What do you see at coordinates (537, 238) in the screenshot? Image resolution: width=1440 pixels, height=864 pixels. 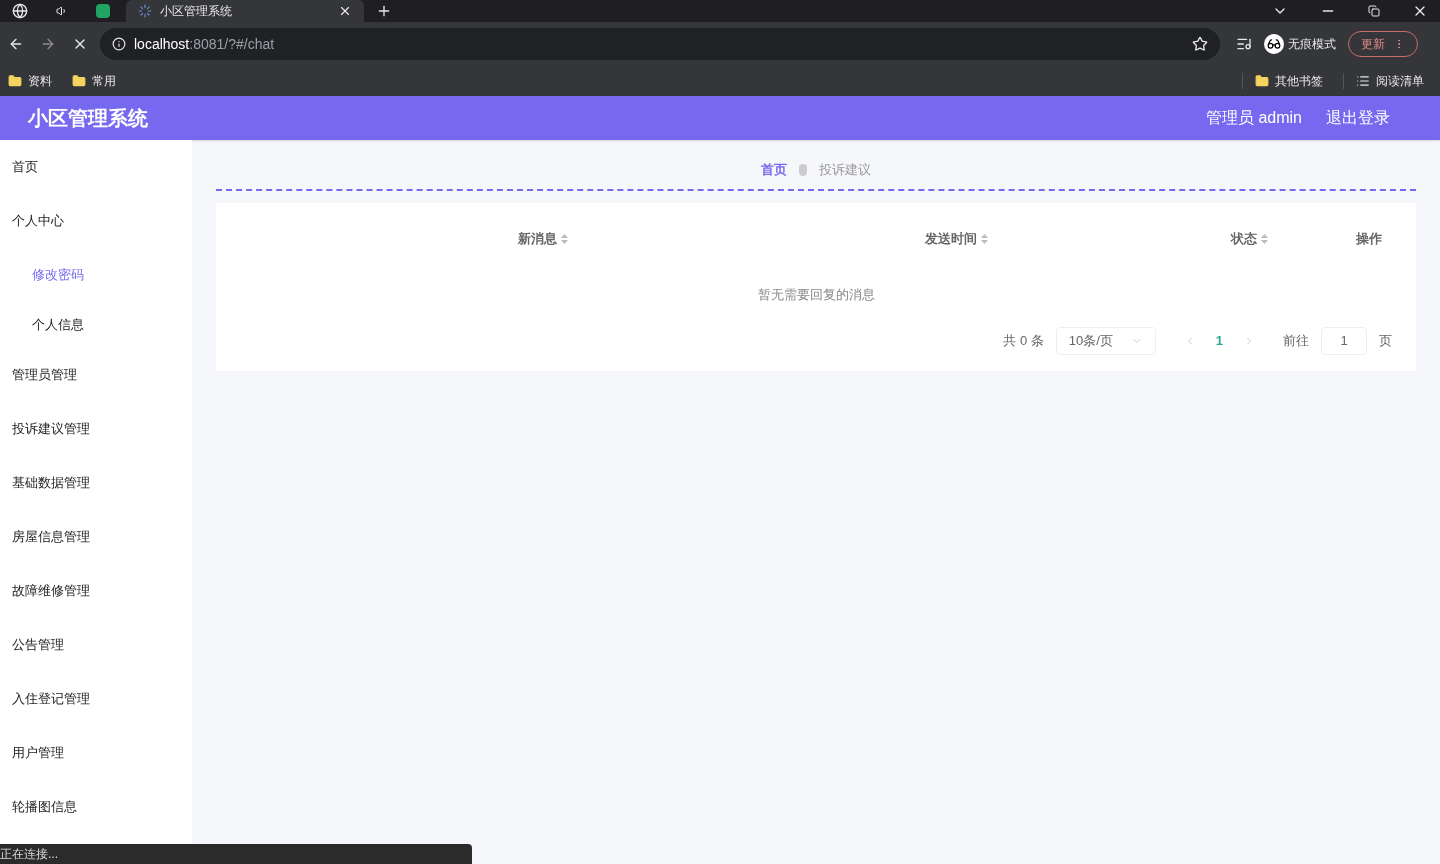 I see `column-header: 新消息` at bounding box center [537, 238].